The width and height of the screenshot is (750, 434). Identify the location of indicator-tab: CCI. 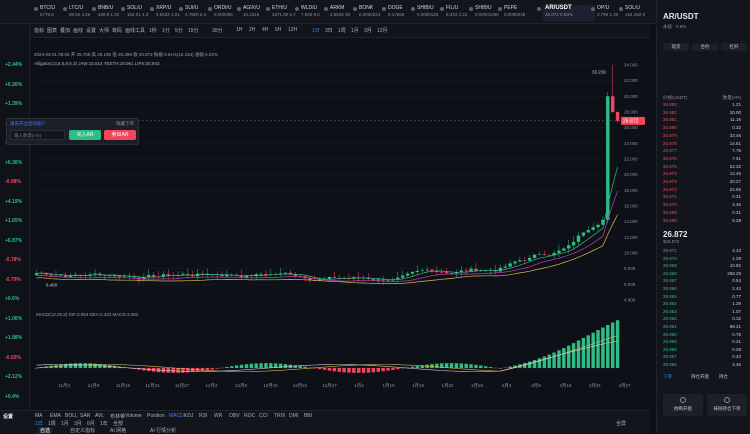
(263, 416).